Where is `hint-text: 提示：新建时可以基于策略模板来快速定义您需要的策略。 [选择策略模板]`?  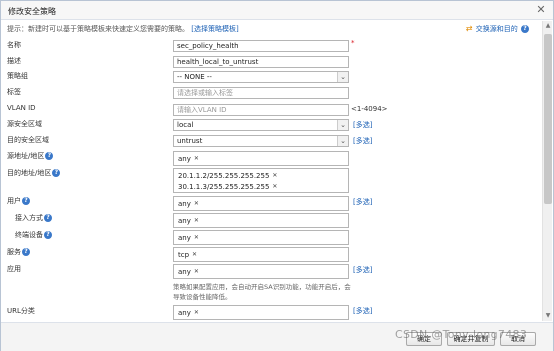
hint-text: 提示：新建时可以基于策略模板来快速定义您需要的策略。 [选择策略模板] is located at coordinates (123, 29).